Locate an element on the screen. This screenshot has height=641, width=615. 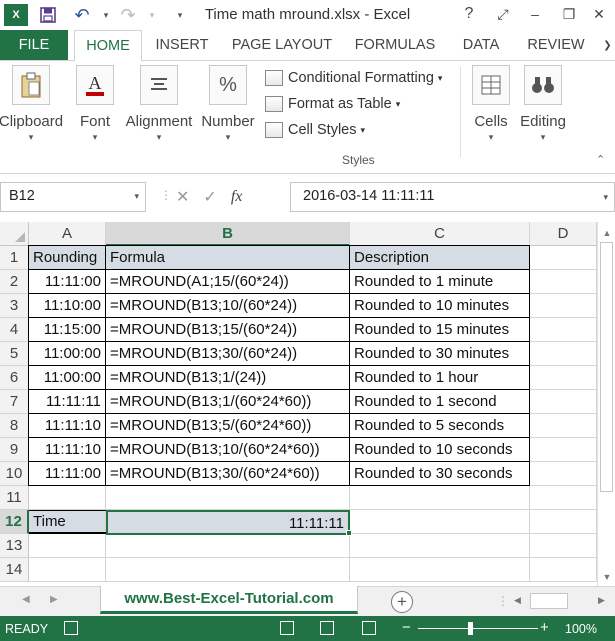
row-header-3: 3 is located at coordinates (14, 306).